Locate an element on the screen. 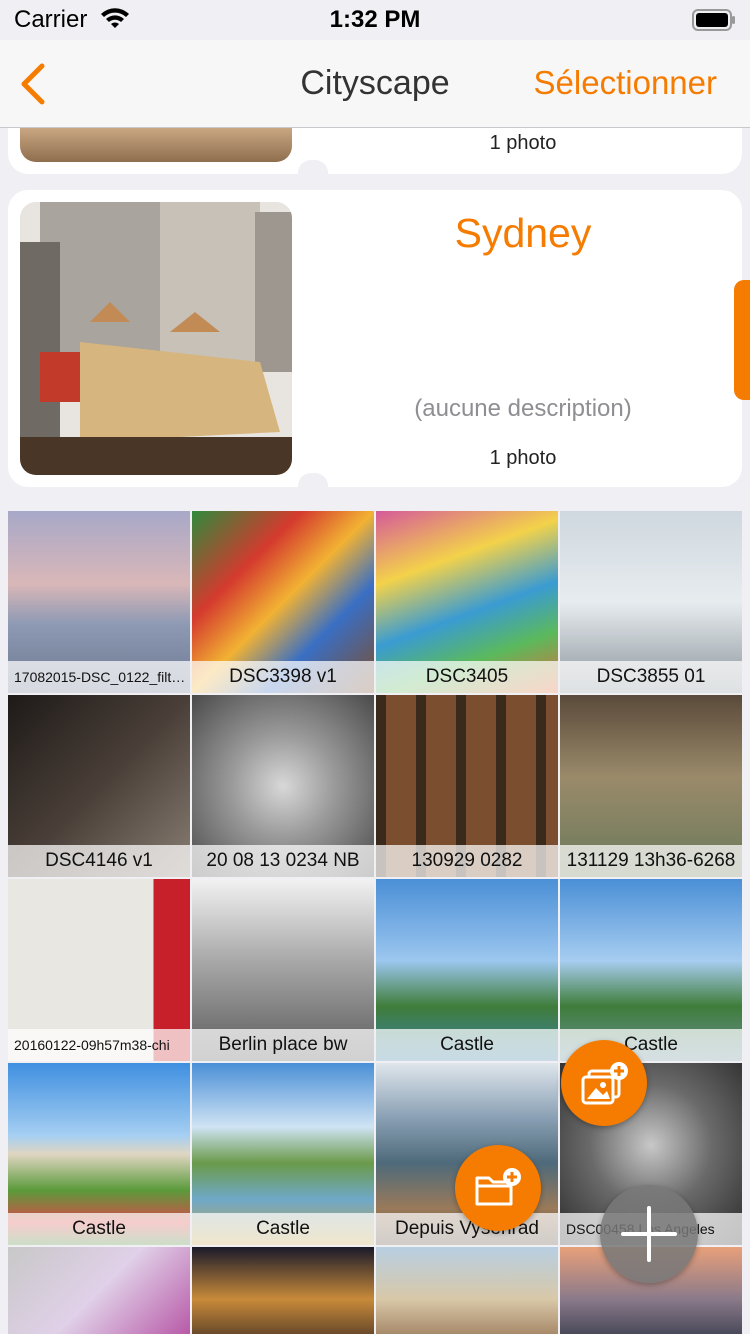  photo-tile: 130929 0282 is located at coordinates (467, 786).